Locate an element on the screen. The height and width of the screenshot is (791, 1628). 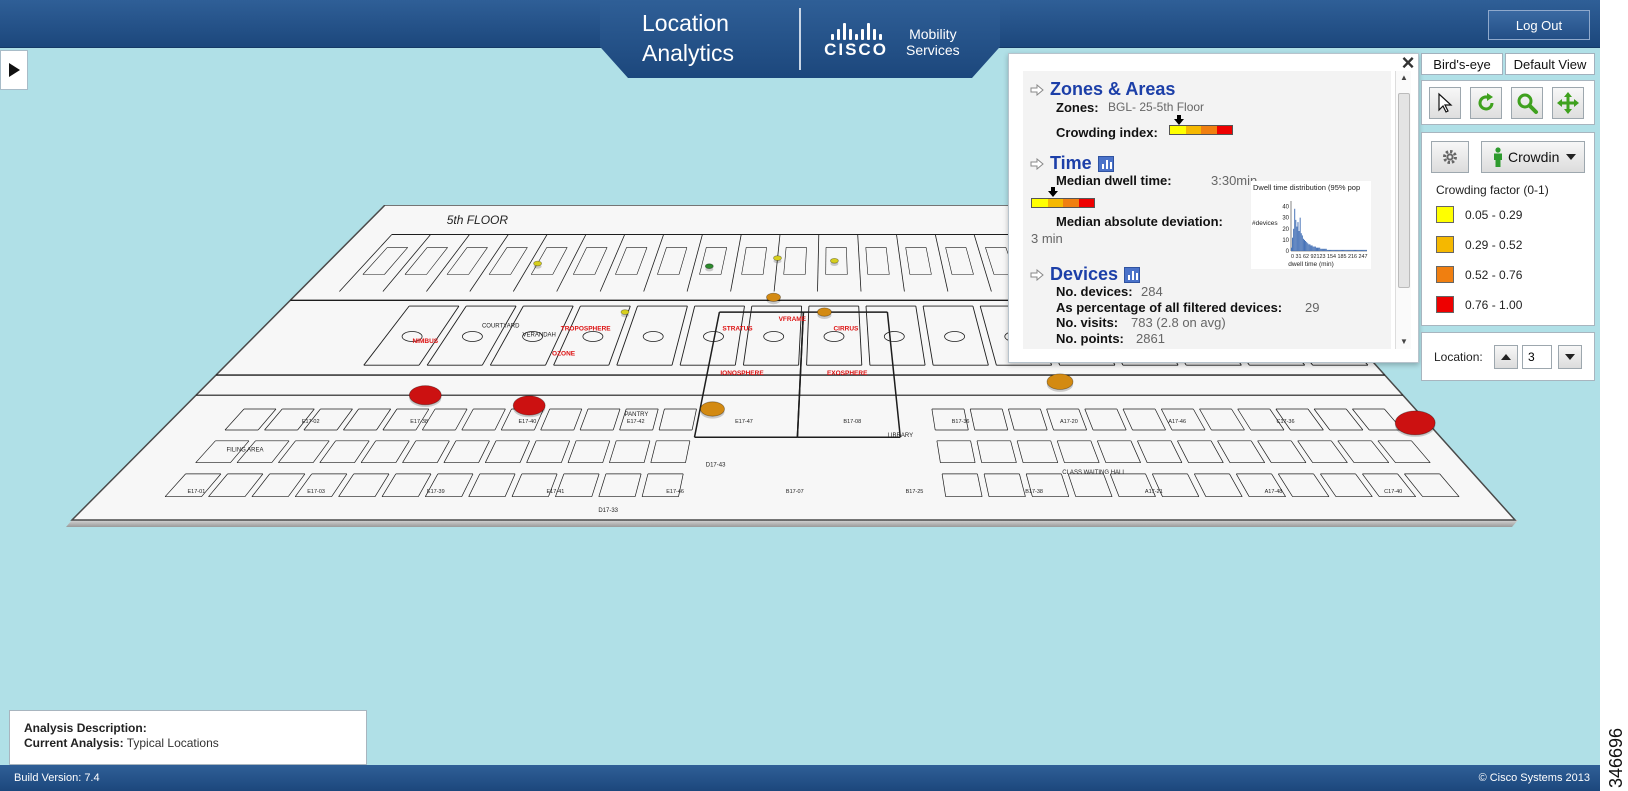
info-scrollbar: ▲ ▼ is located at coordinates (1403, 210).